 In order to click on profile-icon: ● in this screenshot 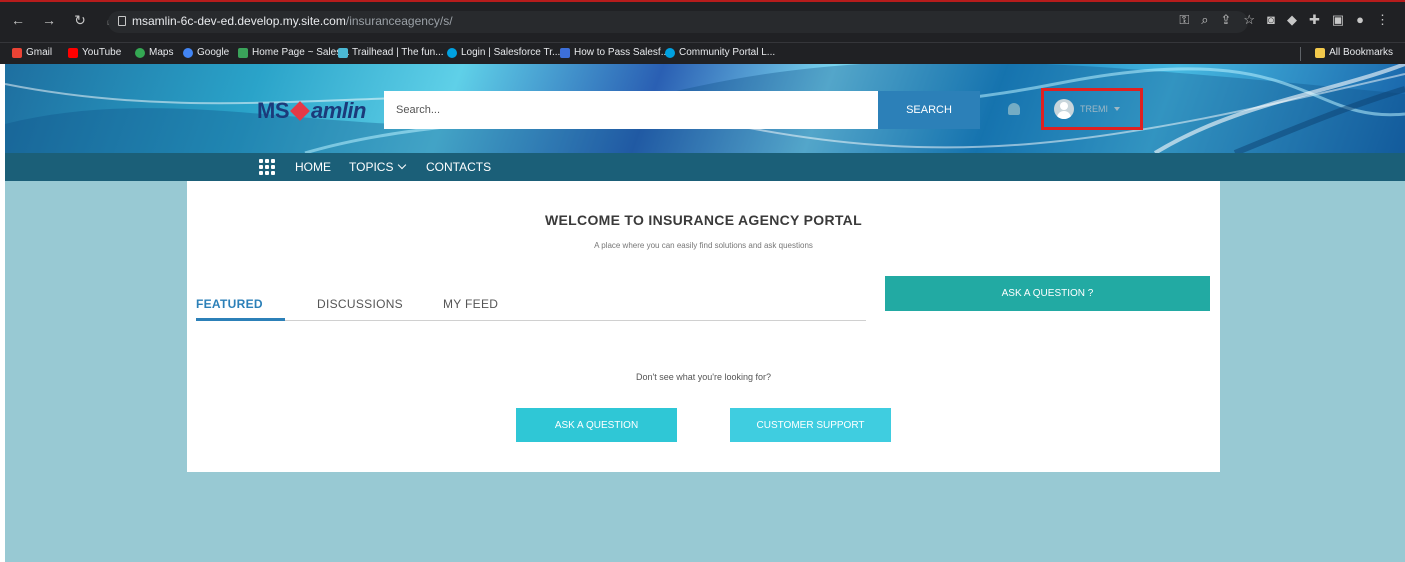, I will do `click(1360, 20)`.